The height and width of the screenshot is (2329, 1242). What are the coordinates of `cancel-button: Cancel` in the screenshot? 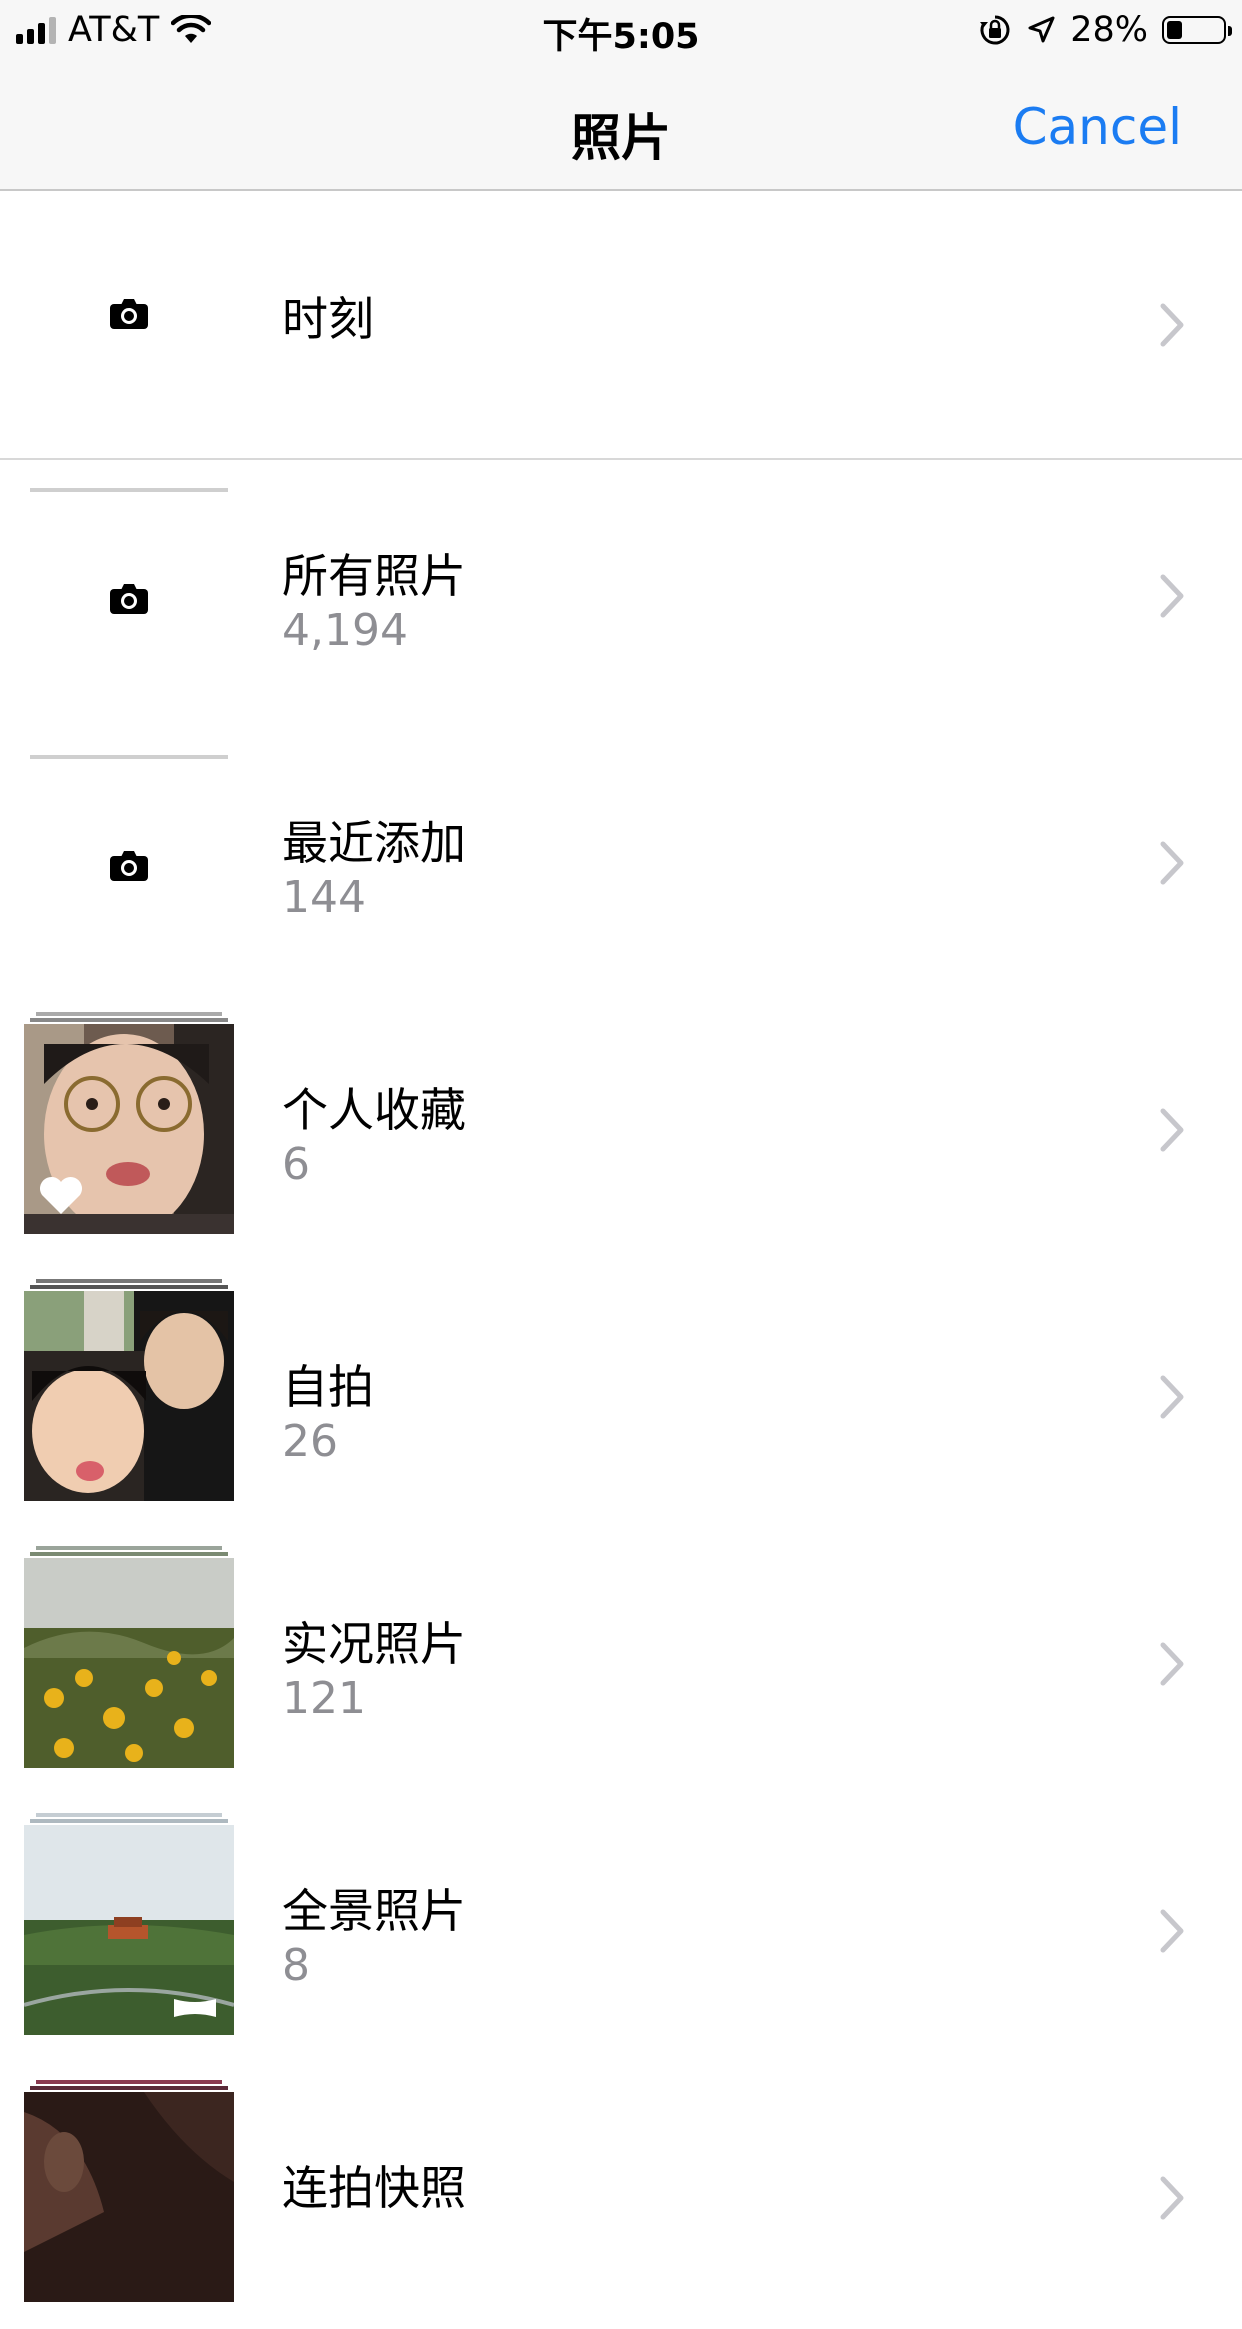 It's located at (1097, 127).